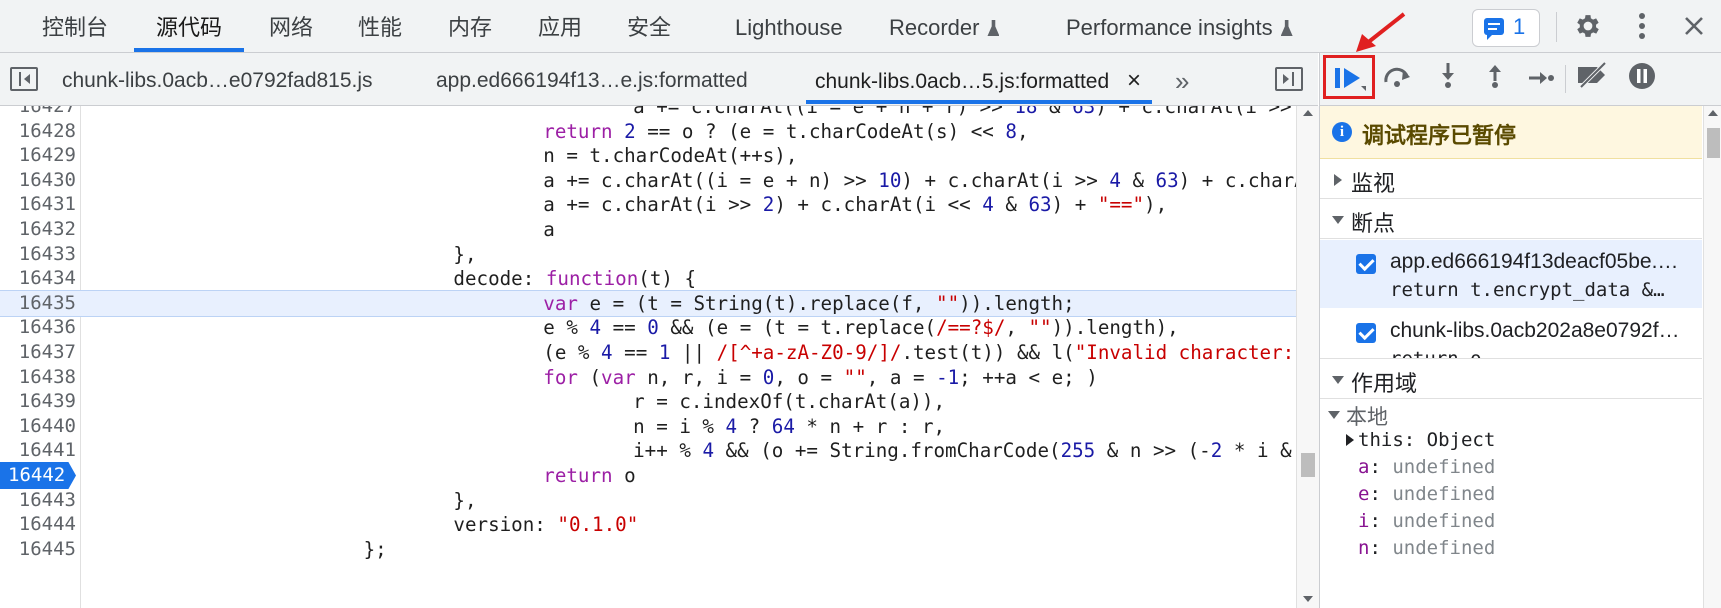 The width and height of the screenshot is (1721, 608). What do you see at coordinates (1028, 377) in the screenshot?
I see `code-token: ; ++a < e; )` at bounding box center [1028, 377].